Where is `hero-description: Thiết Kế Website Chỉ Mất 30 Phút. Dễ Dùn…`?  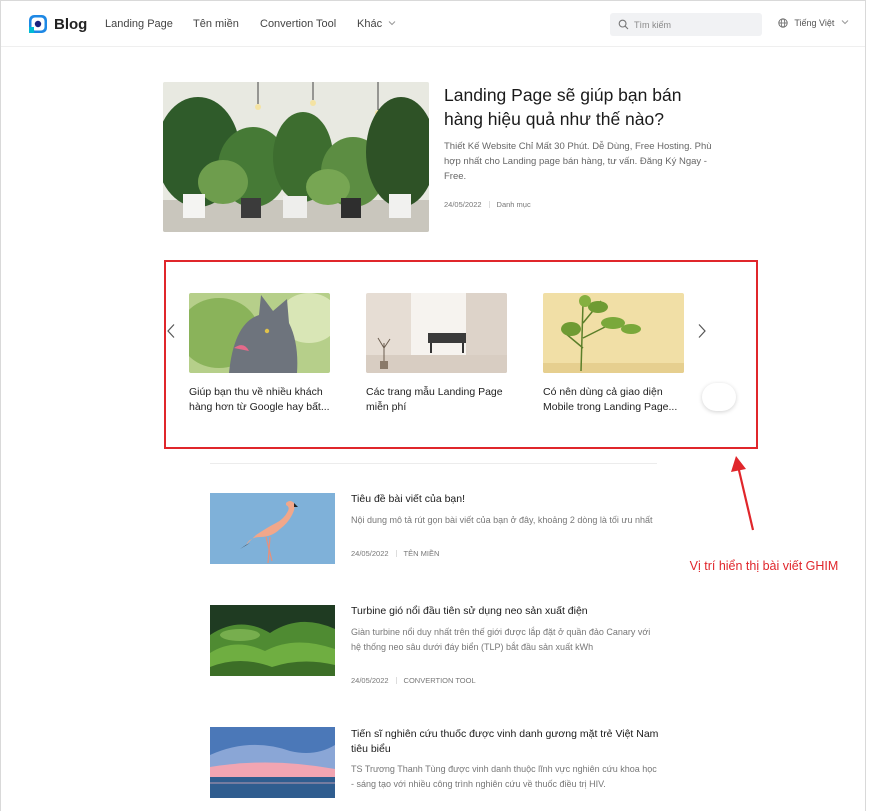
hero-description: Thiết Kế Website Chỉ Mất 30 Phút. Dễ Dùn… is located at coordinates (578, 161).